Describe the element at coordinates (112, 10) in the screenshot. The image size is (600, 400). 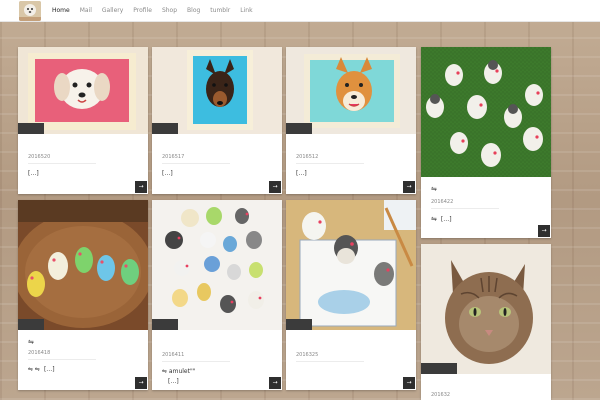
I see `nav-gallery: Gallery` at that location.